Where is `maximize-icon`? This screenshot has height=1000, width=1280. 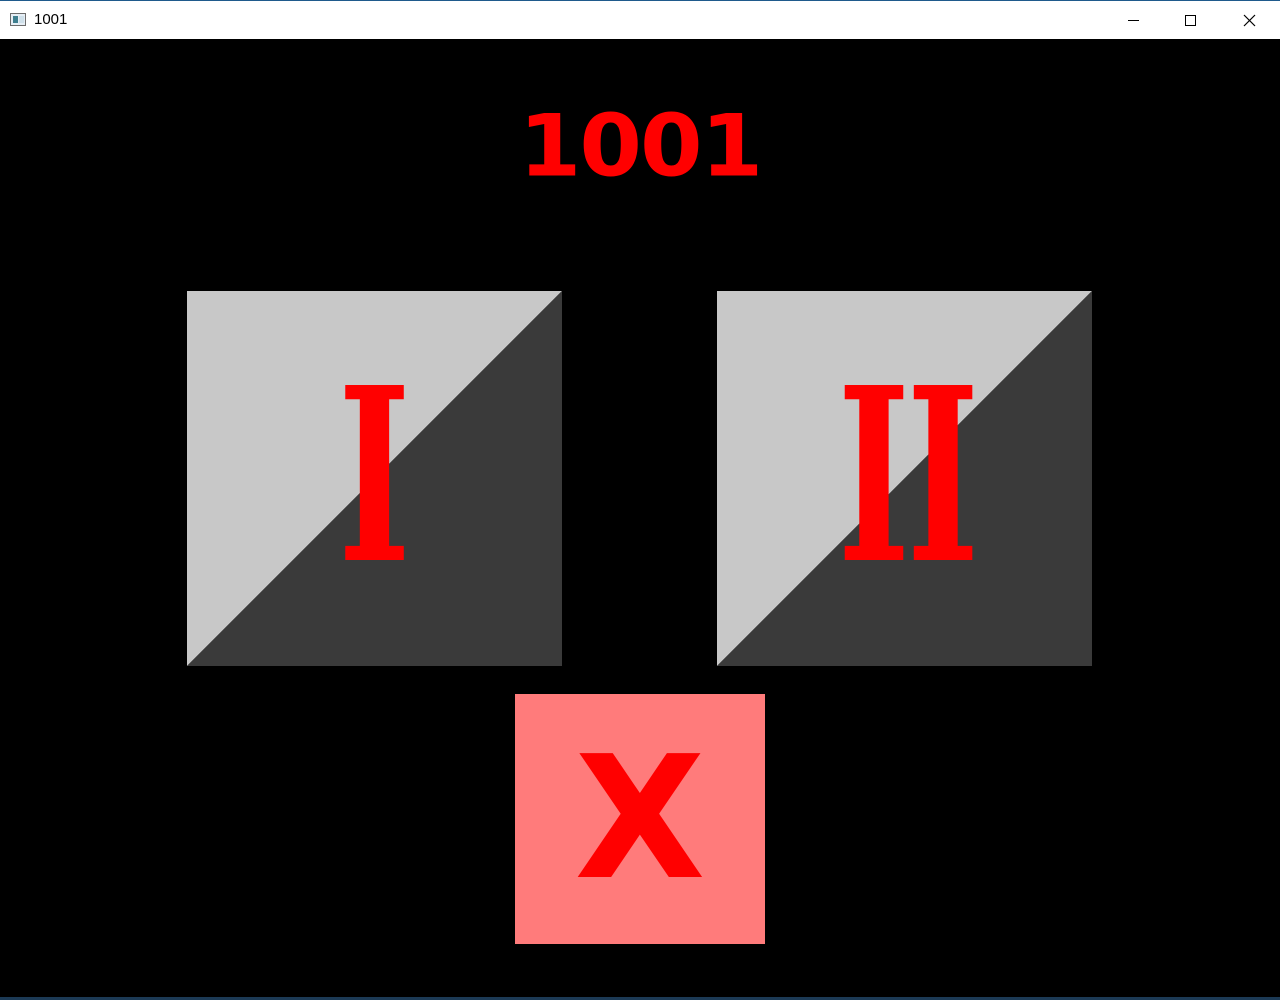 maximize-icon is located at coordinates (1190, 20).